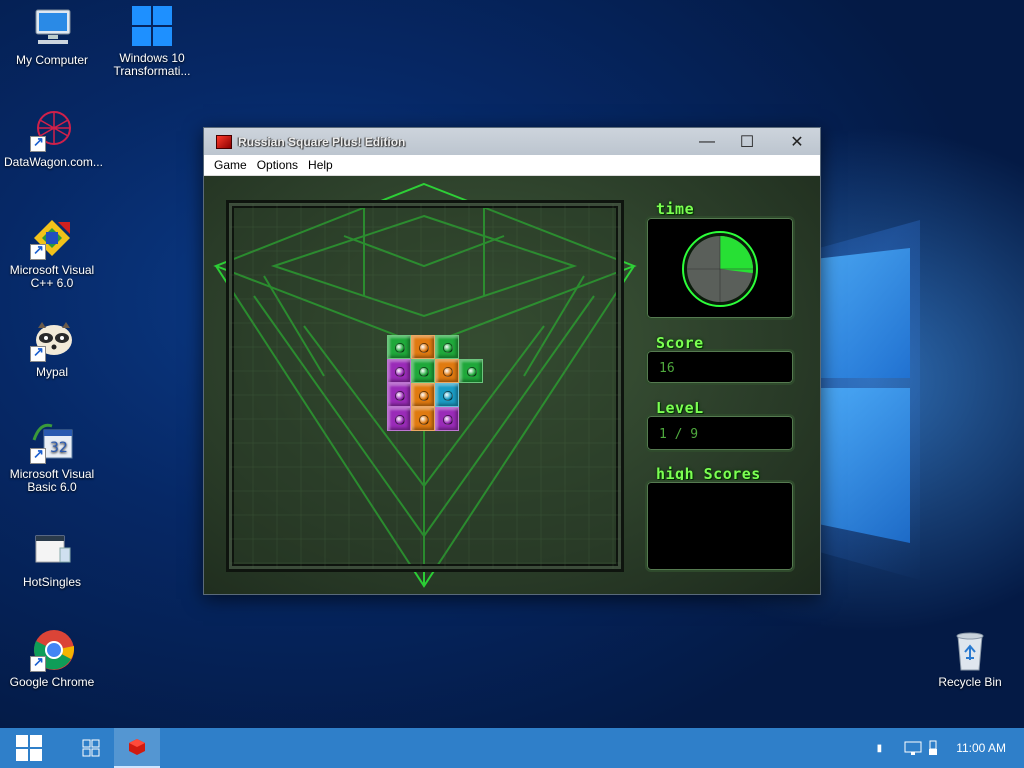 This screenshot has height=768, width=1024. What do you see at coordinates (52, 28) in the screenshot?
I see `computer-icon` at bounding box center [52, 28].